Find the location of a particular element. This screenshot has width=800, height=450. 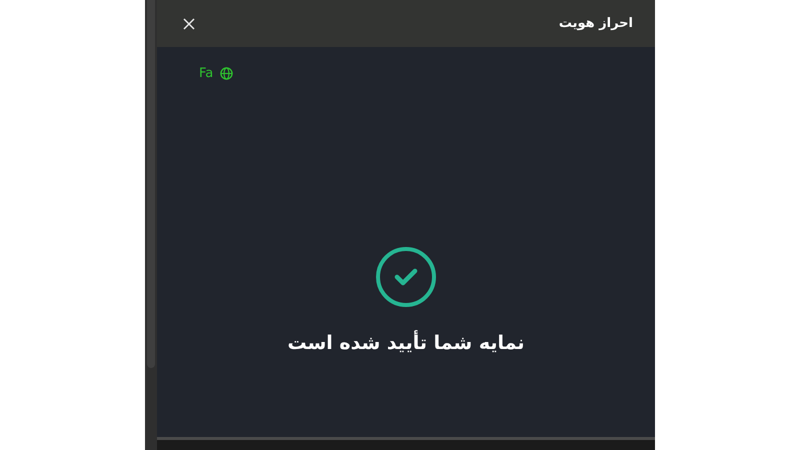

close-icon is located at coordinates (189, 24).